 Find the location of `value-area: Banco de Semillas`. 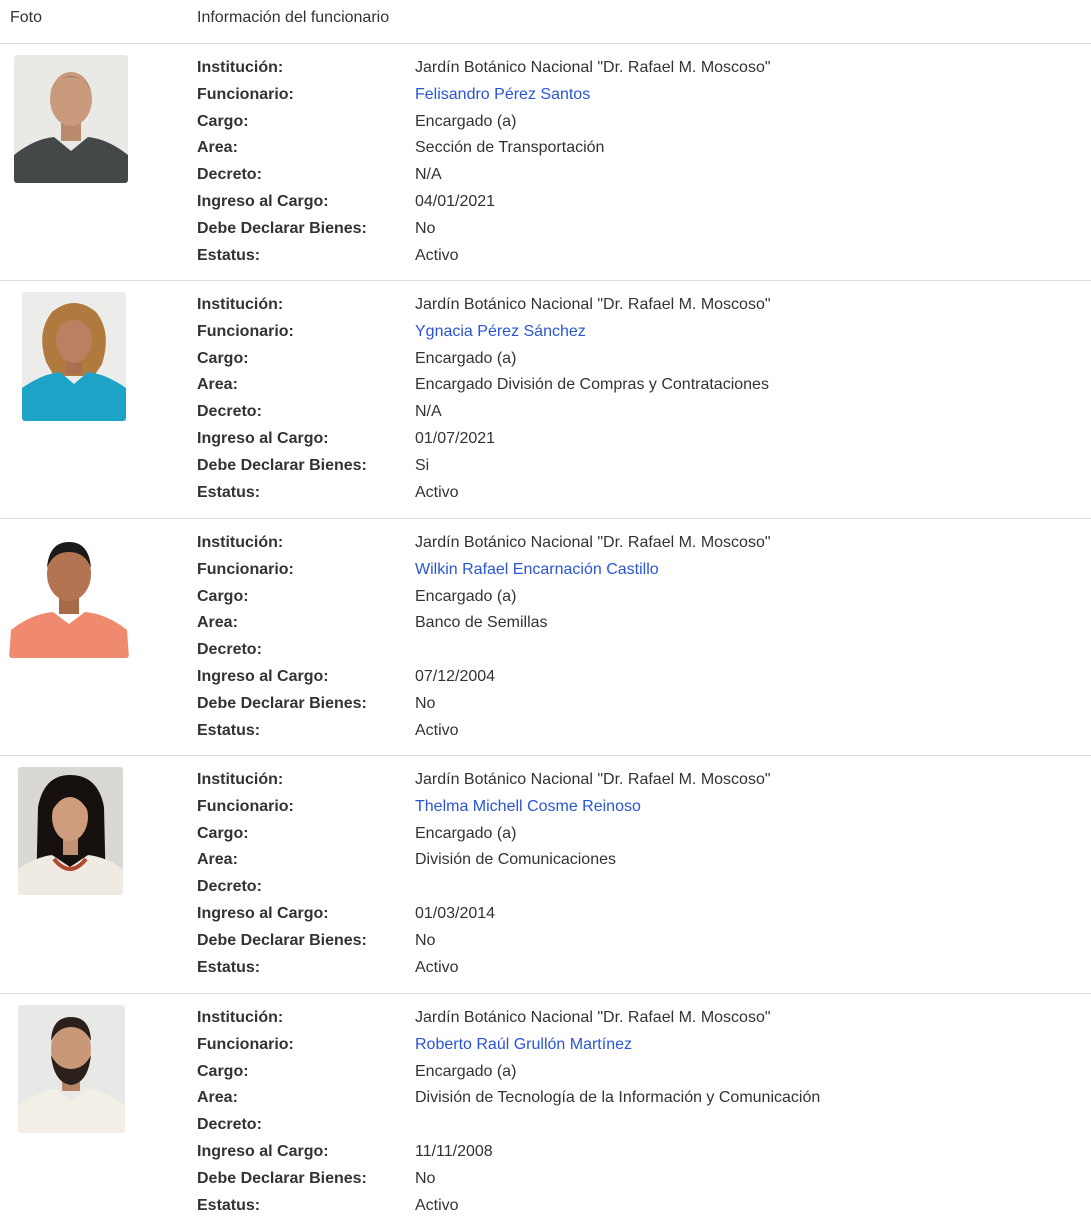

value-area: Banco de Semillas is located at coordinates (481, 623).